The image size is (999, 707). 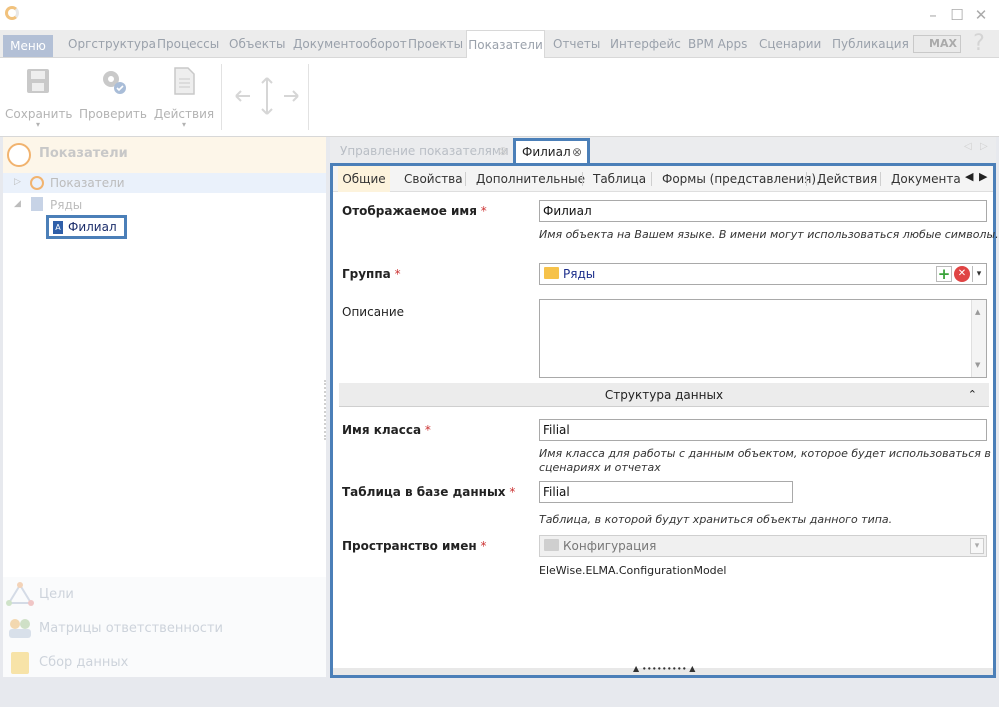 I want to click on tab-reports: Отчеты, so click(x=576, y=44).